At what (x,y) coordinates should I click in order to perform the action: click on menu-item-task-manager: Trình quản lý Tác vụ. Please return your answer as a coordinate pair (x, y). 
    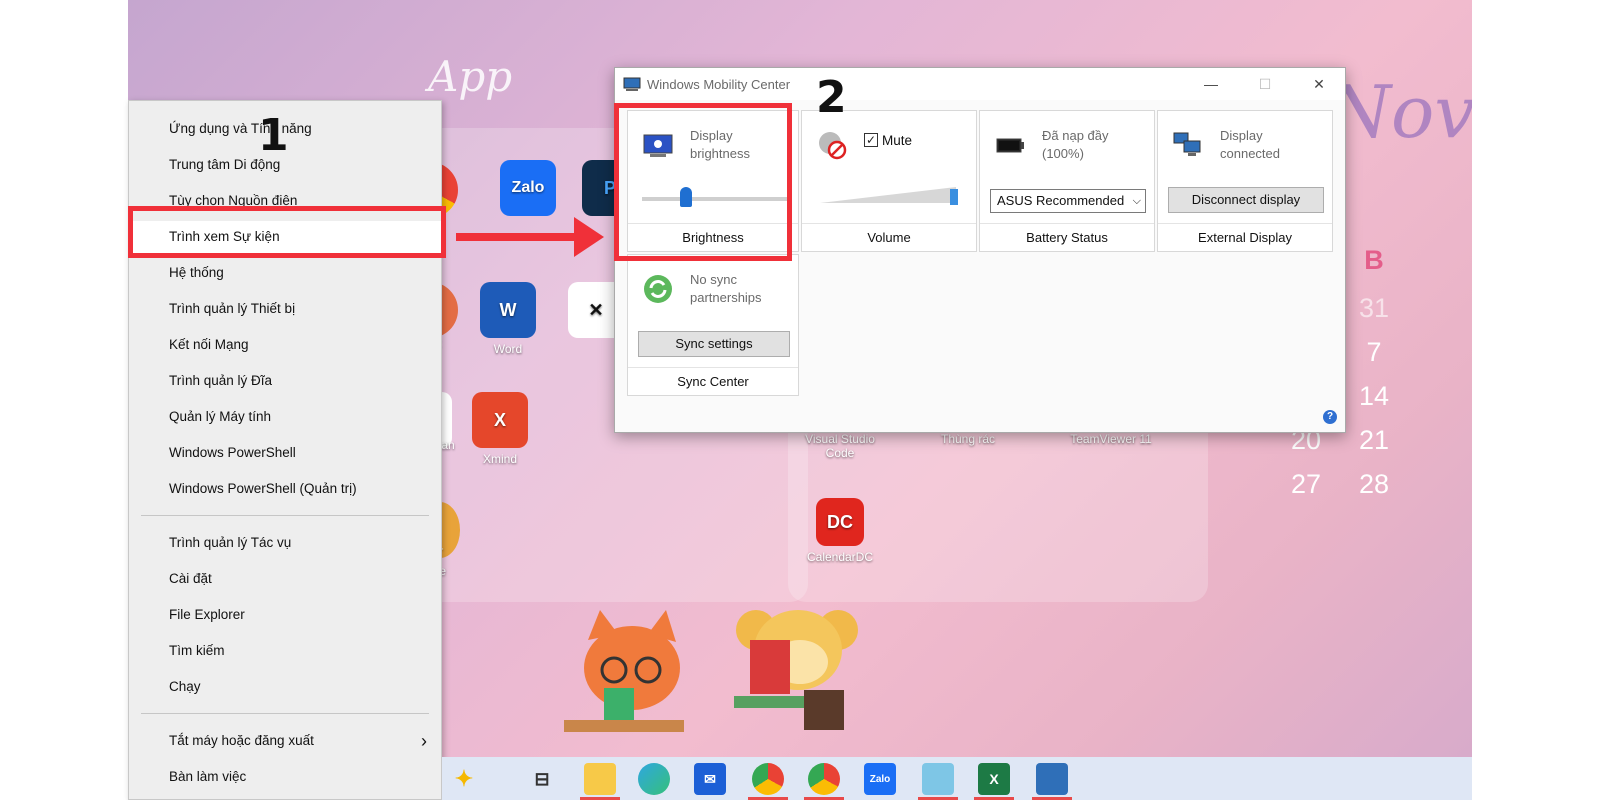
    Looking at the image, I should click on (285, 543).